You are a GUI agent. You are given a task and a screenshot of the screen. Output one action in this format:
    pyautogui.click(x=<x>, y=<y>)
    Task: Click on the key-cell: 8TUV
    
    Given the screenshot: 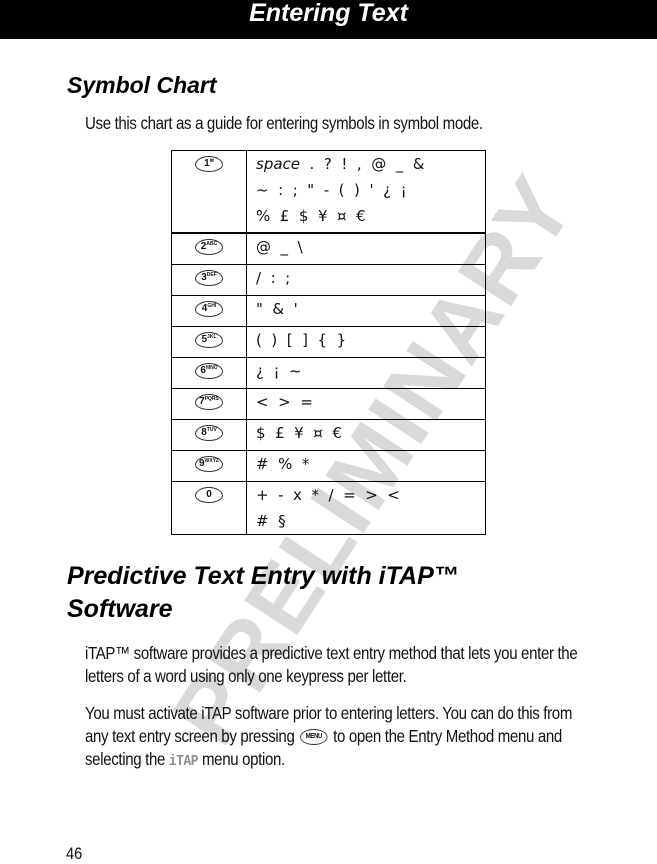 What is the action you would take?
    pyautogui.click(x=209, y=435)
    